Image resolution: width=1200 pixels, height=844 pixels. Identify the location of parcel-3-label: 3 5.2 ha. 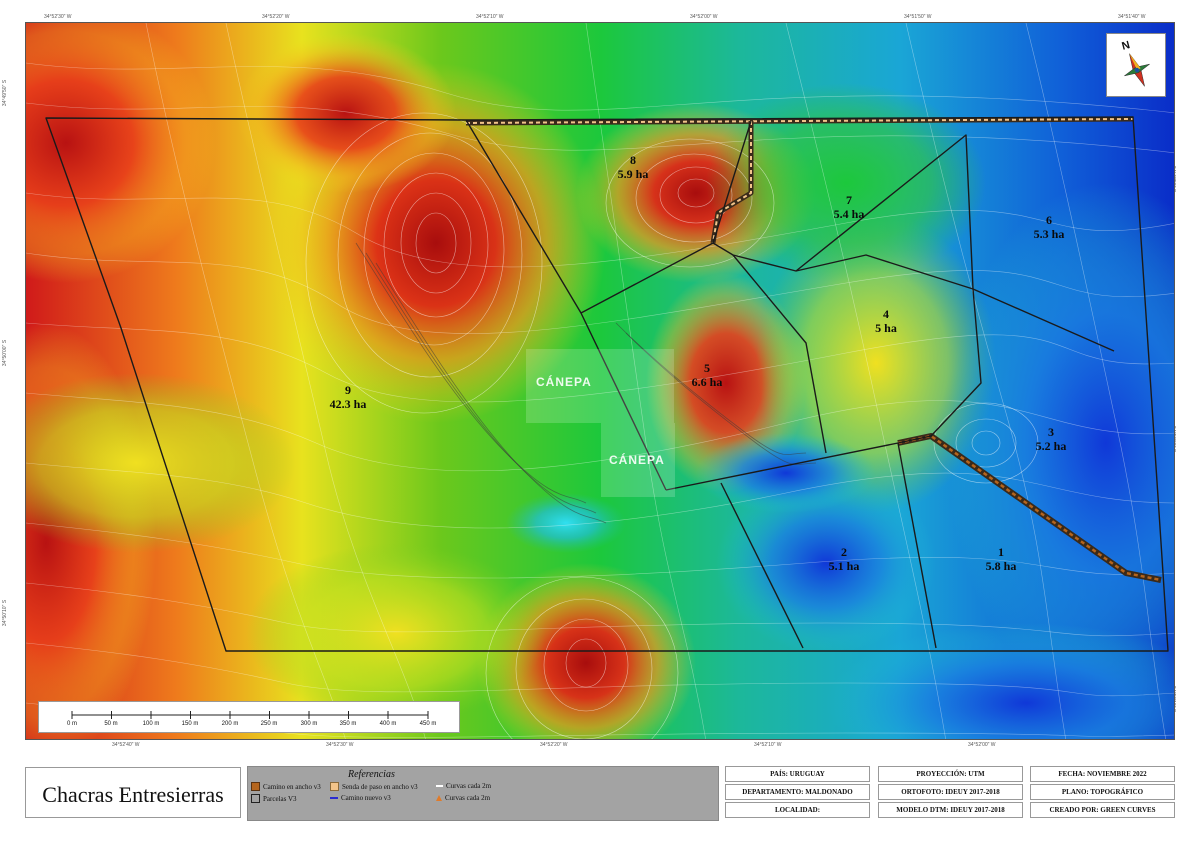
(1051, 439).